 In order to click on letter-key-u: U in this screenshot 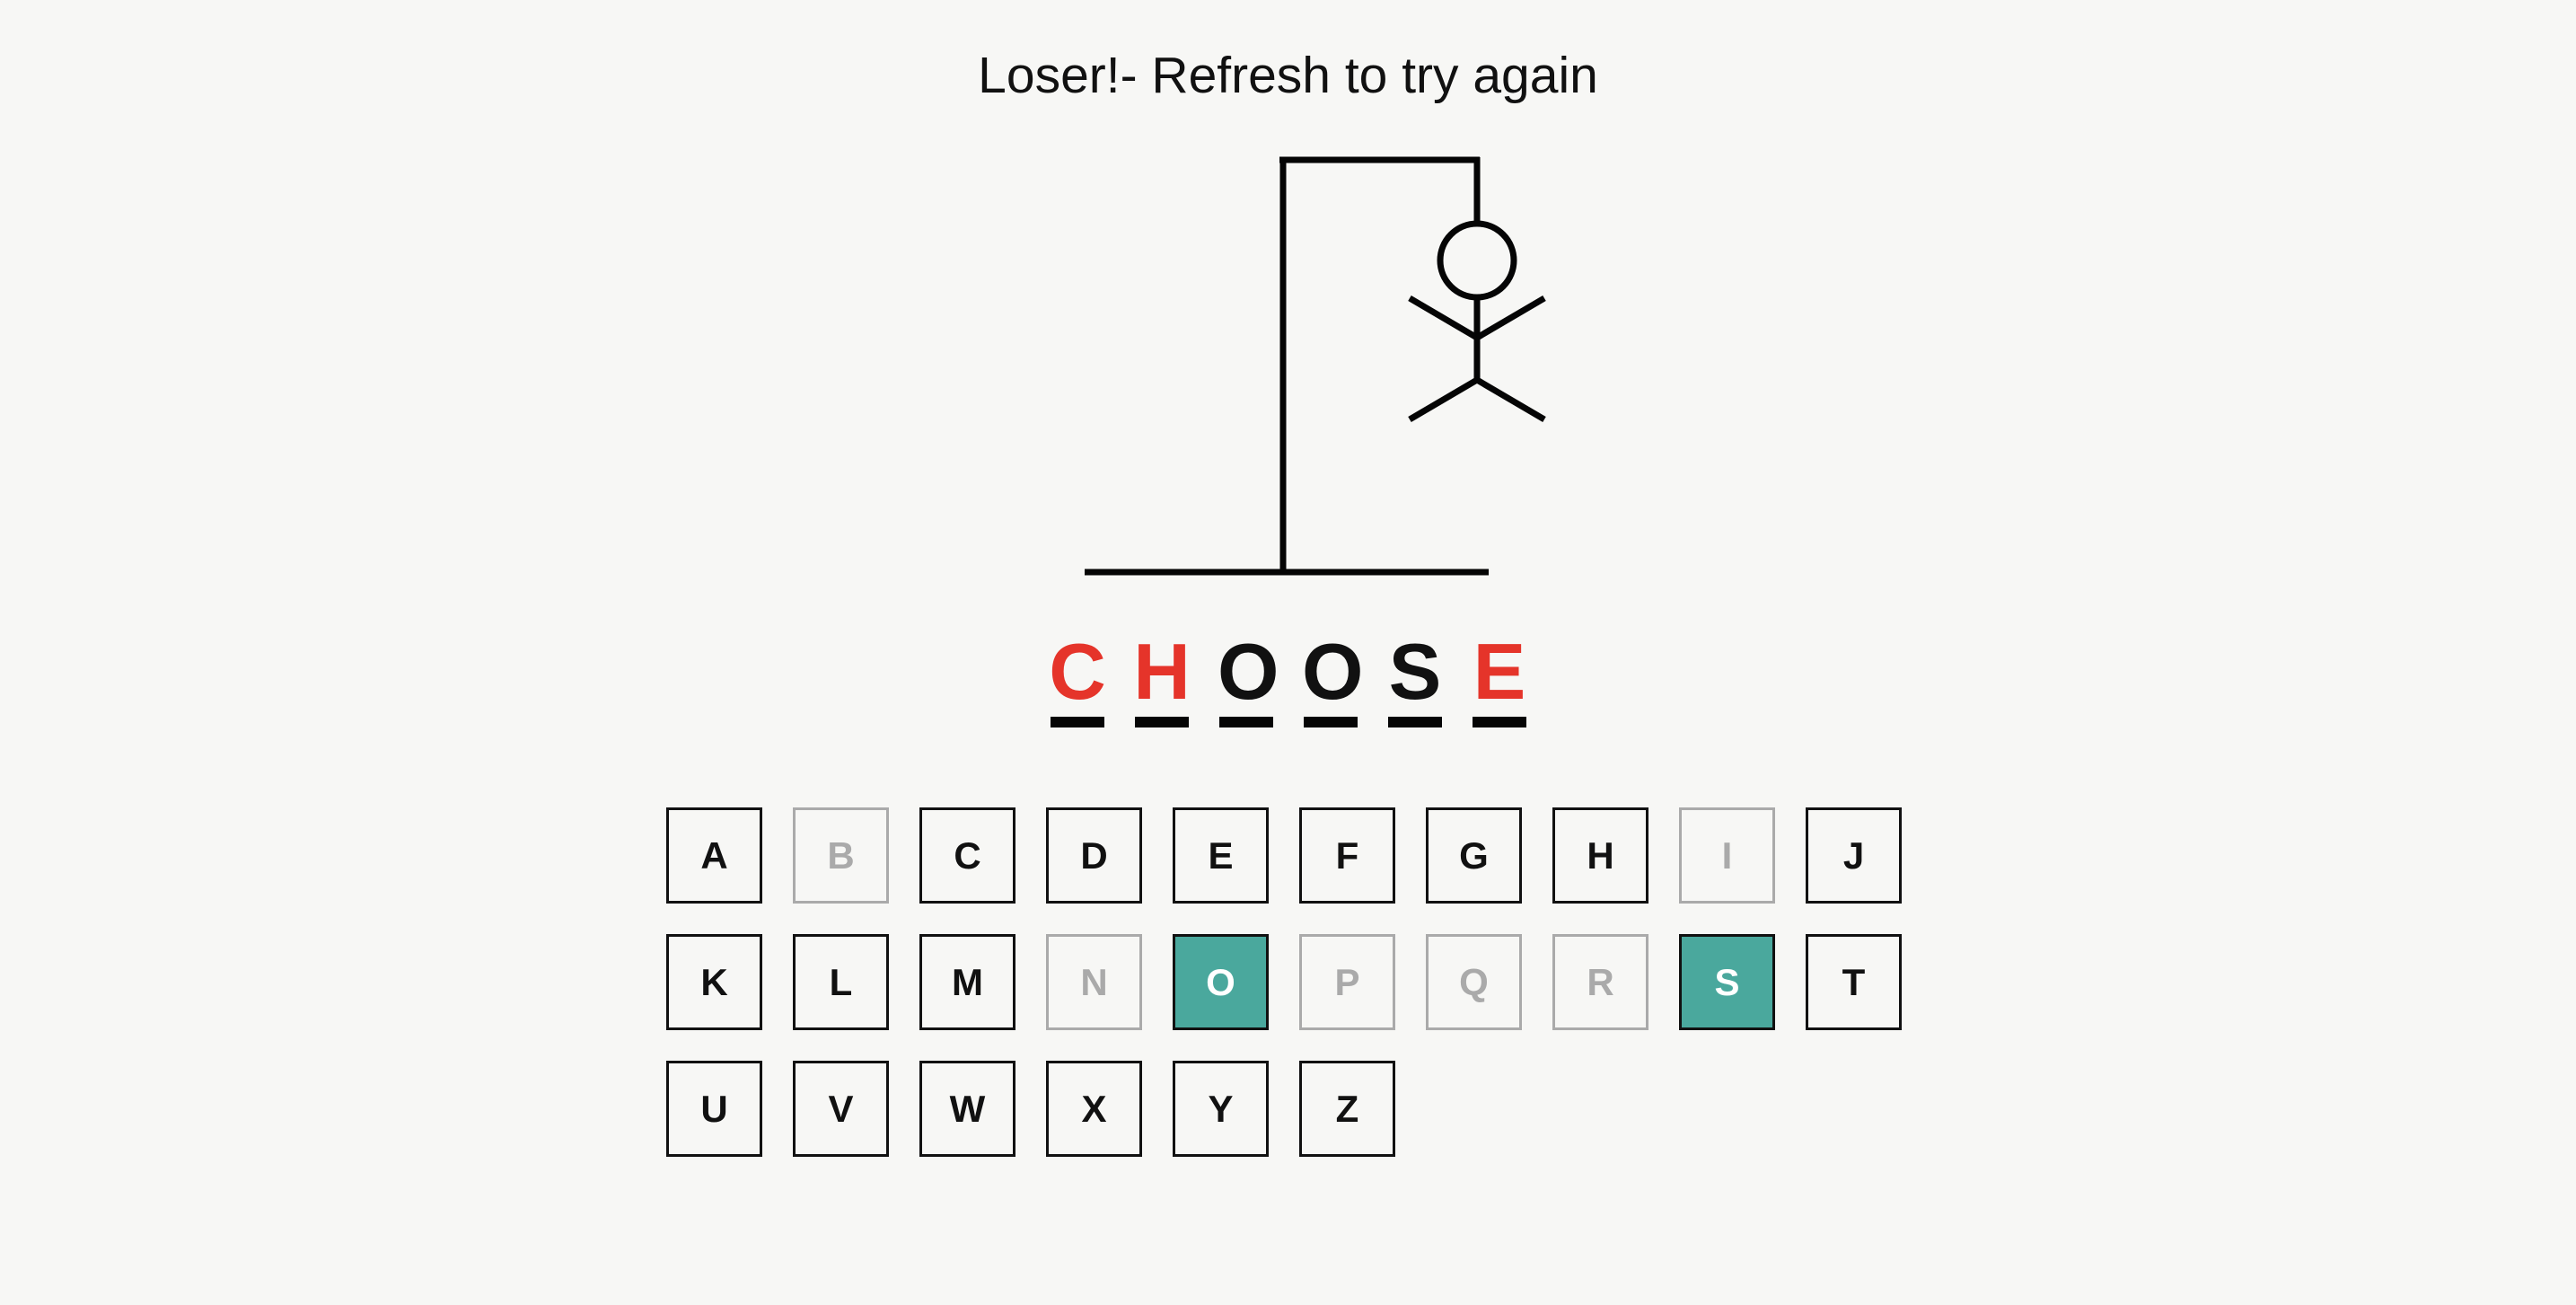, I will do `click(714, 1109)`.